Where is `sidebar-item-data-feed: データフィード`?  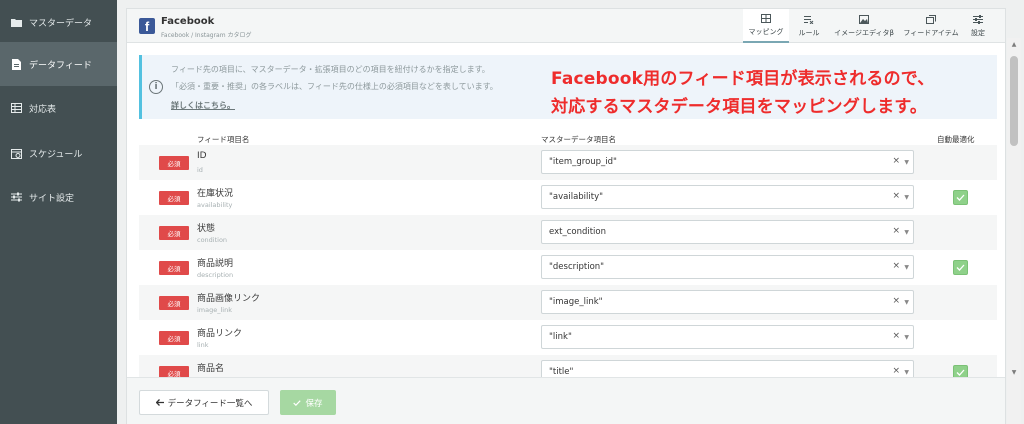 sidebar-item-data-feed: データフィード is located at coordinates (58, 64).